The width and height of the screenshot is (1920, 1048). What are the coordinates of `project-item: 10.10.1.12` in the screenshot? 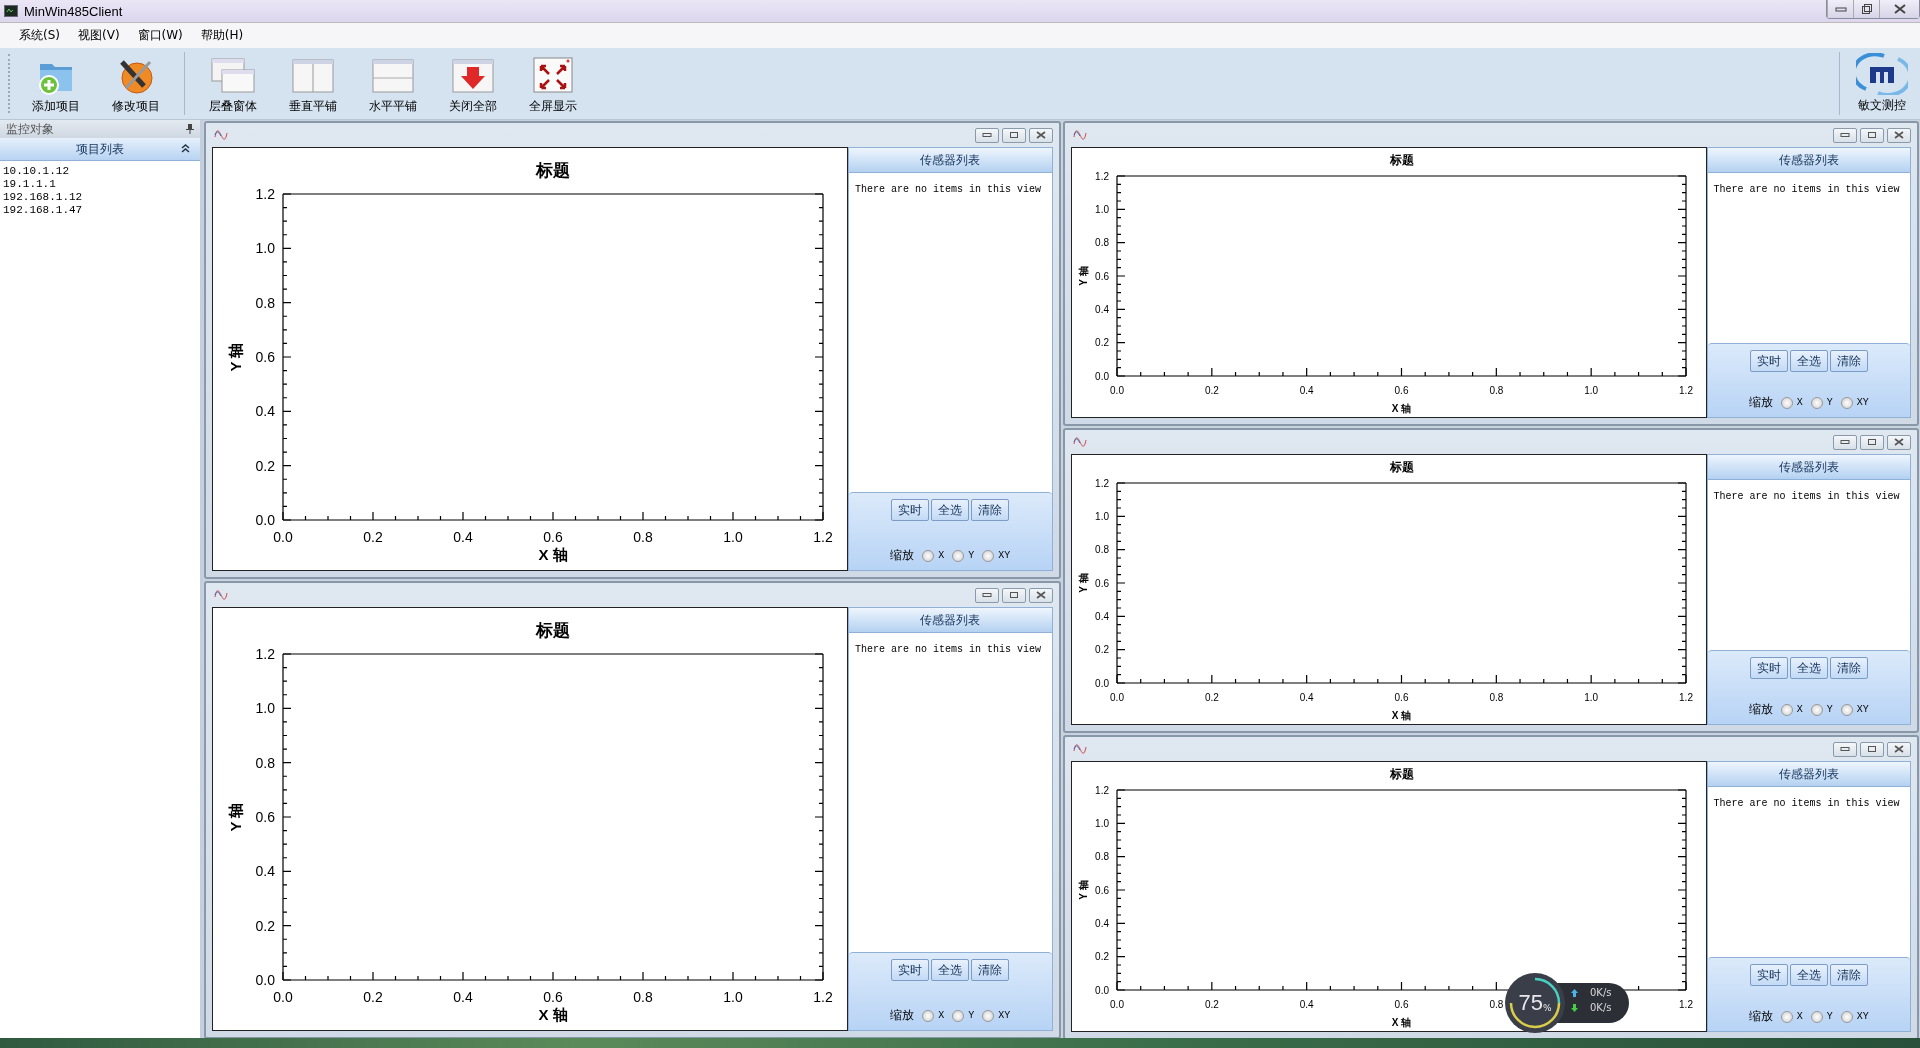 It's located at (100, 171).